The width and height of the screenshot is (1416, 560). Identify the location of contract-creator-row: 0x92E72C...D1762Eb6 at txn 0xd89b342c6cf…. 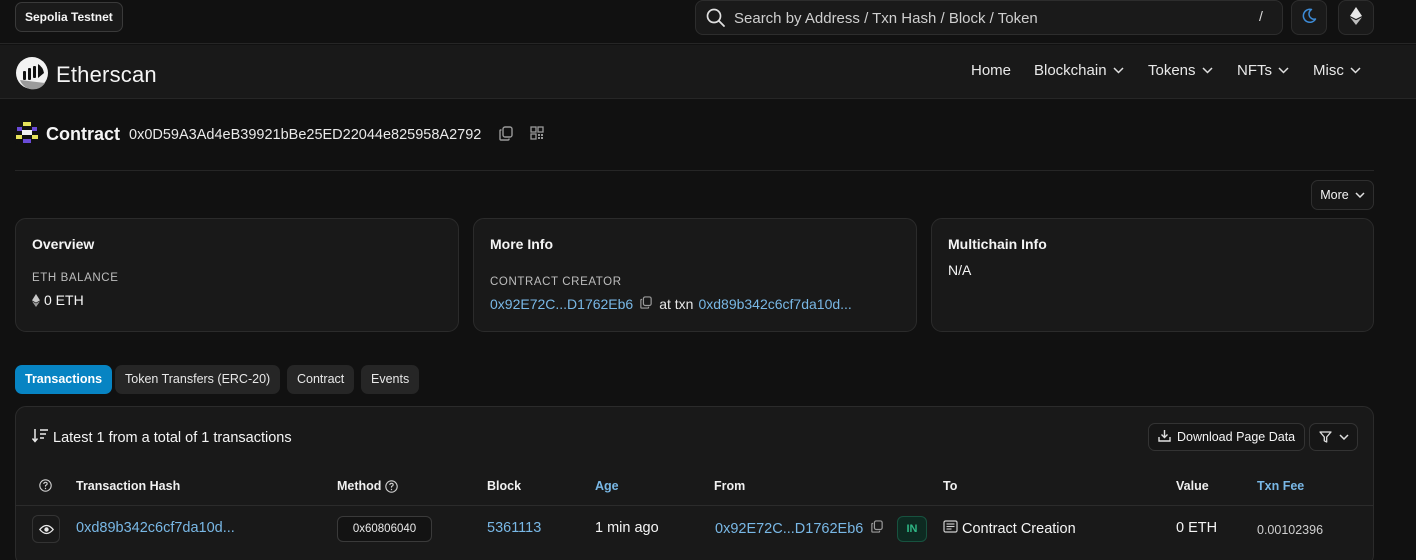
(671, 304).